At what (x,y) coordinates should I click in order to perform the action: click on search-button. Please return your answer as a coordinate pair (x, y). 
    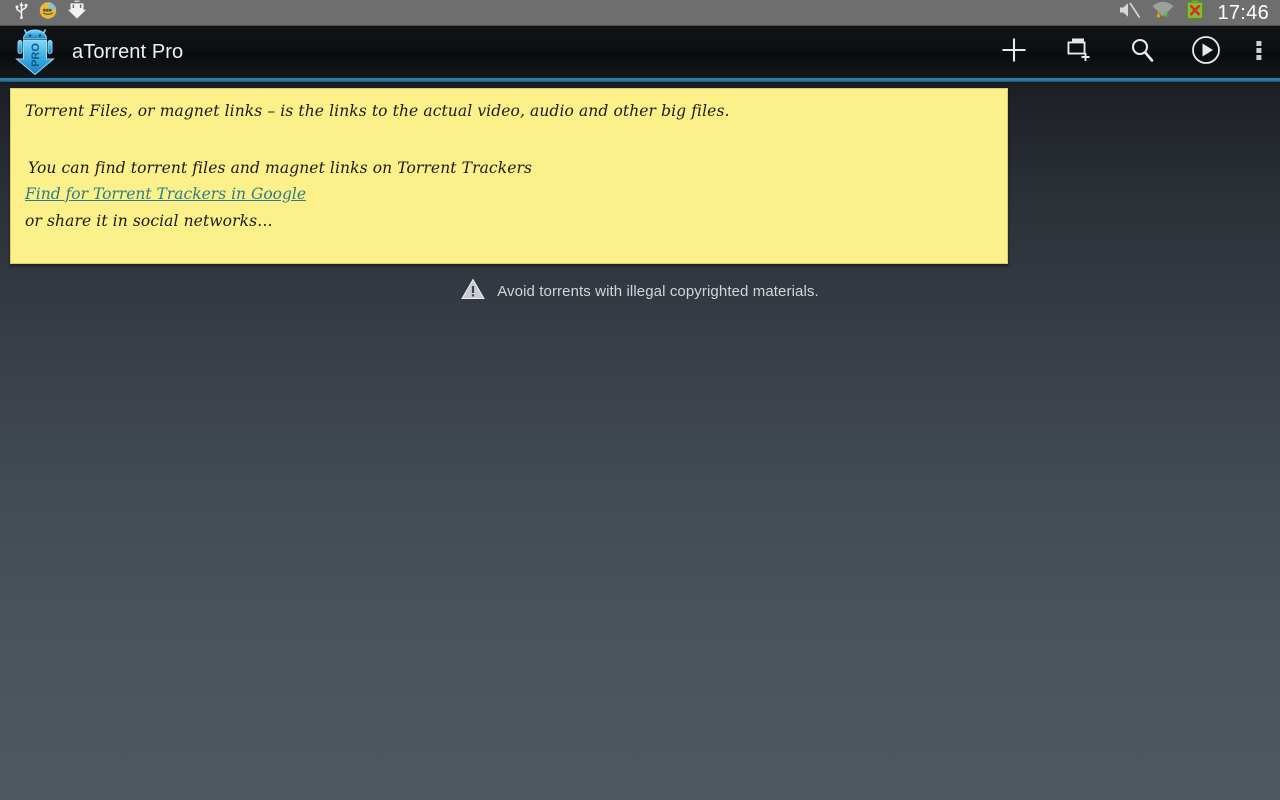
    Looking at the image, I should click on (1142, 52).